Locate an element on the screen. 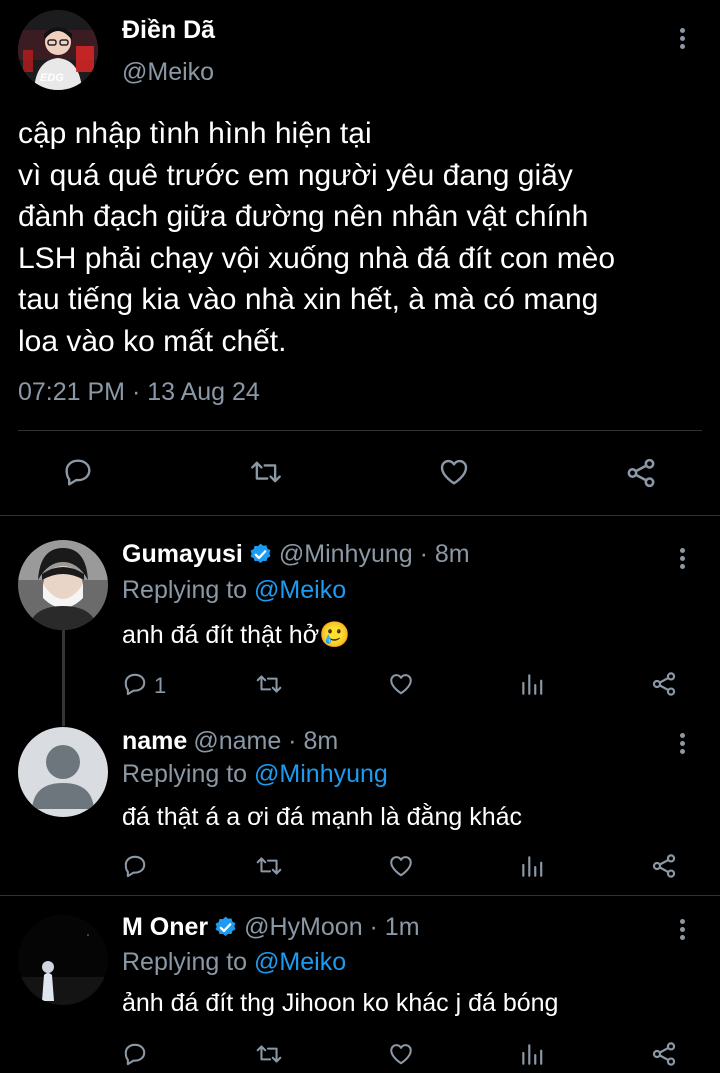 This screenshot has height=1073, width=720. reply-header: M Oner @HyMoon · 1m is located at coordinates (271, 927).